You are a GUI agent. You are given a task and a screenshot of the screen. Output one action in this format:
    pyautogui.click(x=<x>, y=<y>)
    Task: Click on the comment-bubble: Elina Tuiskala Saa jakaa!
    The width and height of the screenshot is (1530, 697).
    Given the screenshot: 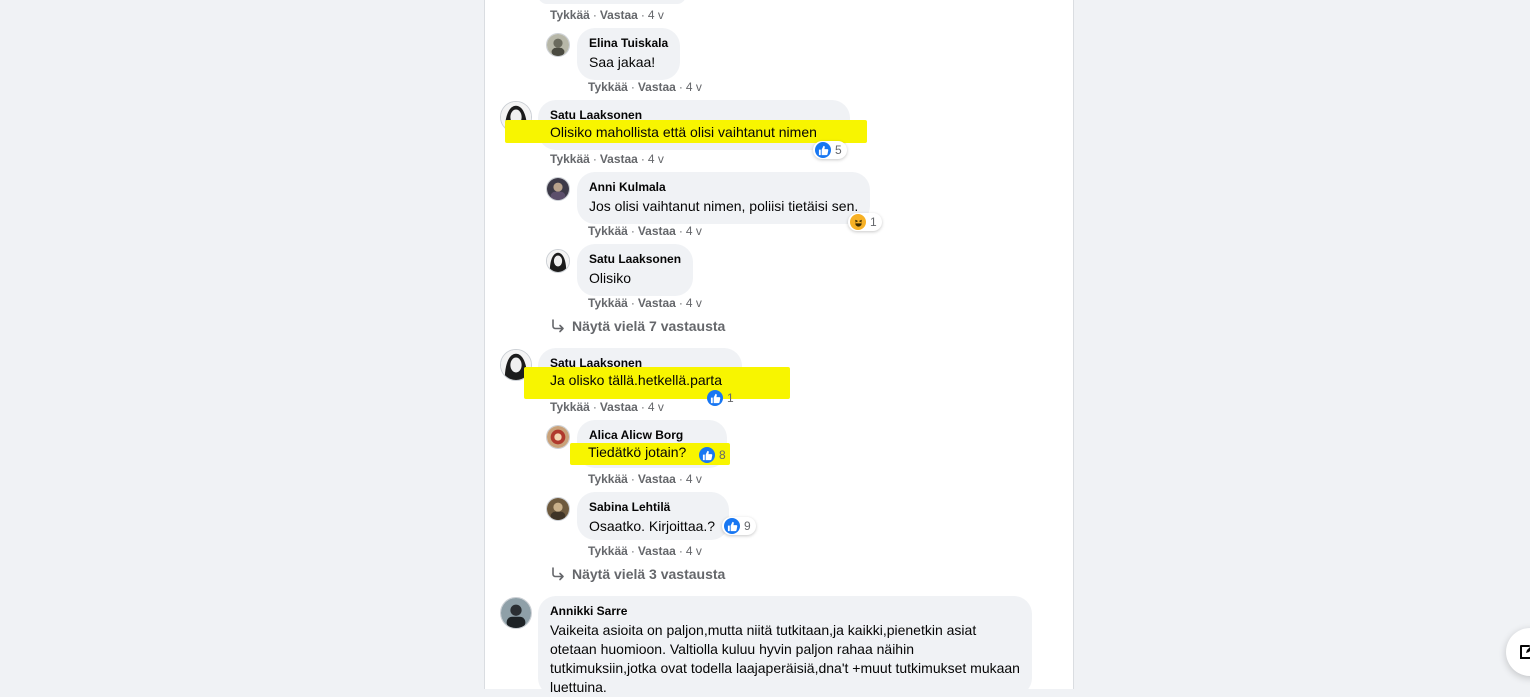 What is the action you would take?
    pyautogui.click(x=629, y=54)
    